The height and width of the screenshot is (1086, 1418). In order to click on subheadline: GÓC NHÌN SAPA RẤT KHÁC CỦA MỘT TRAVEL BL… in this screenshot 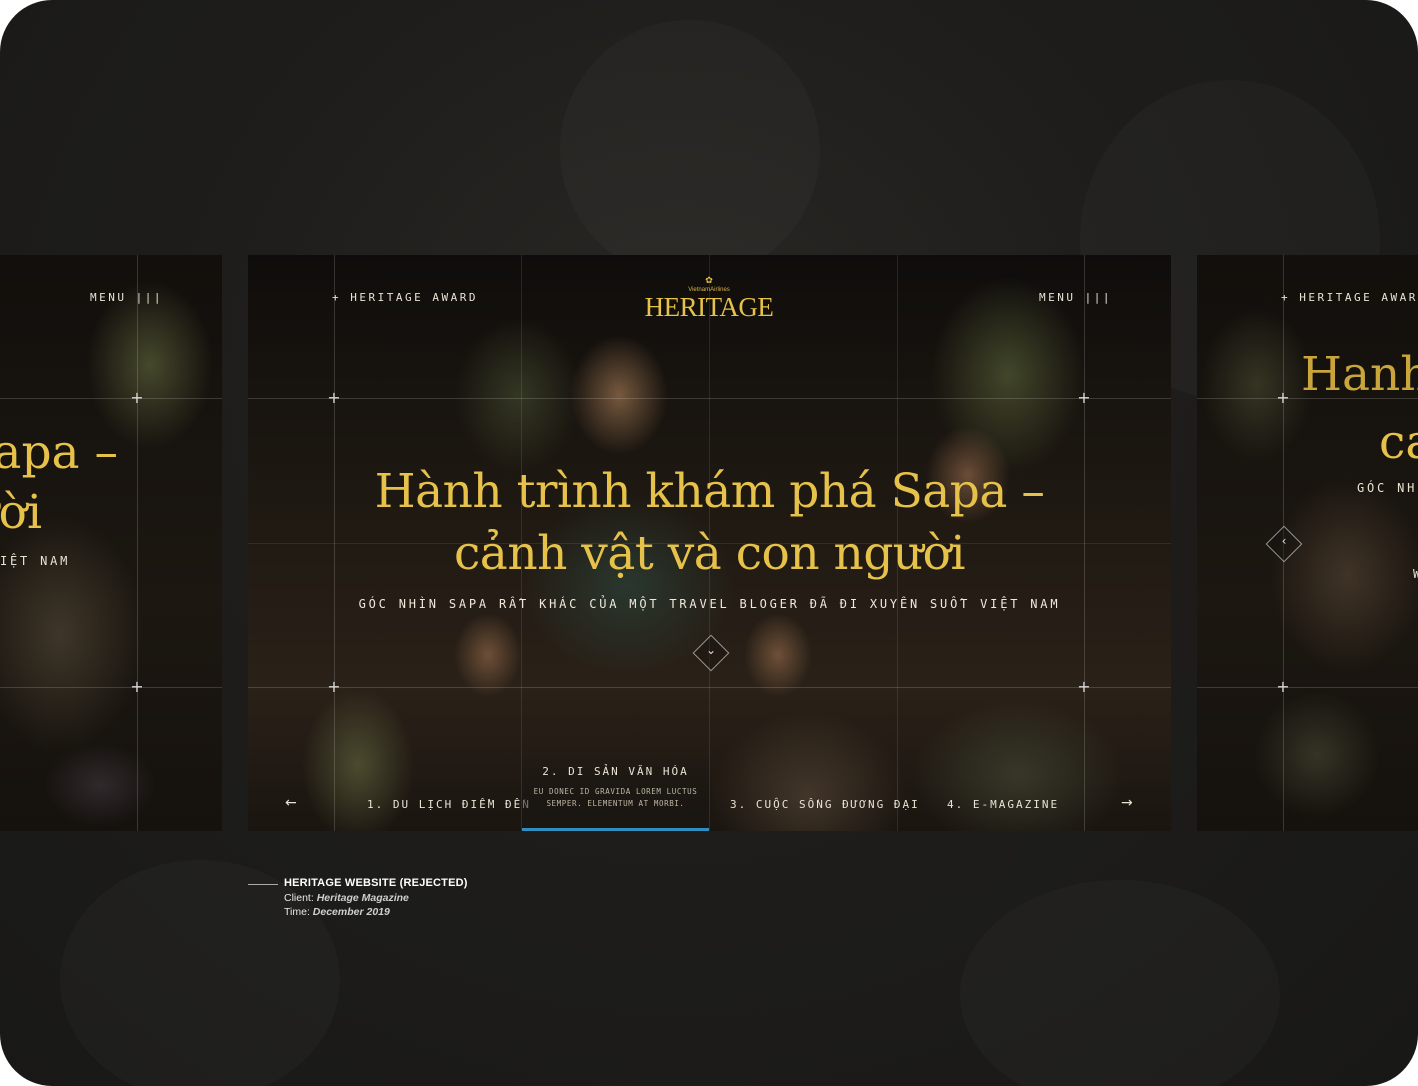, I will do `click(709, 604)`.